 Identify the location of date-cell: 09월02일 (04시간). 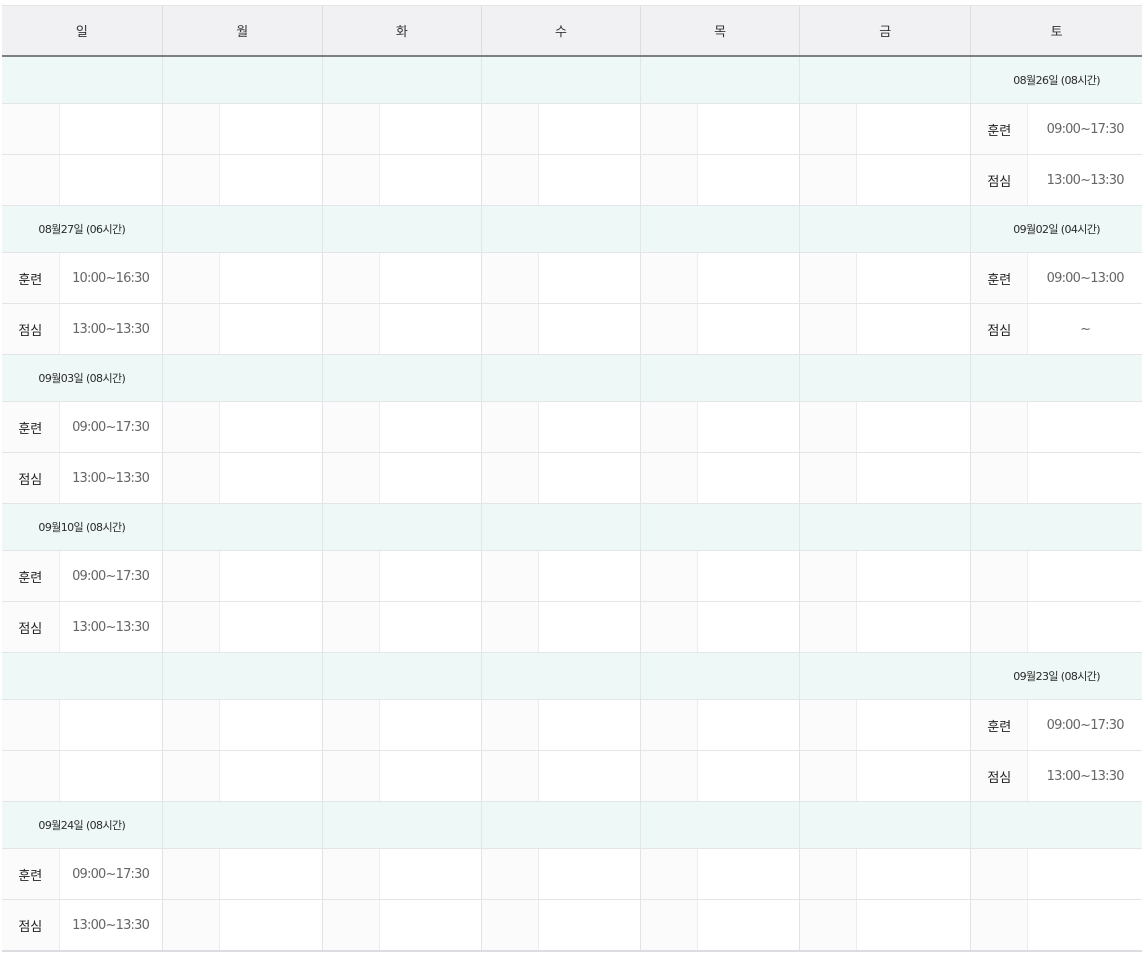
(1056, 229).